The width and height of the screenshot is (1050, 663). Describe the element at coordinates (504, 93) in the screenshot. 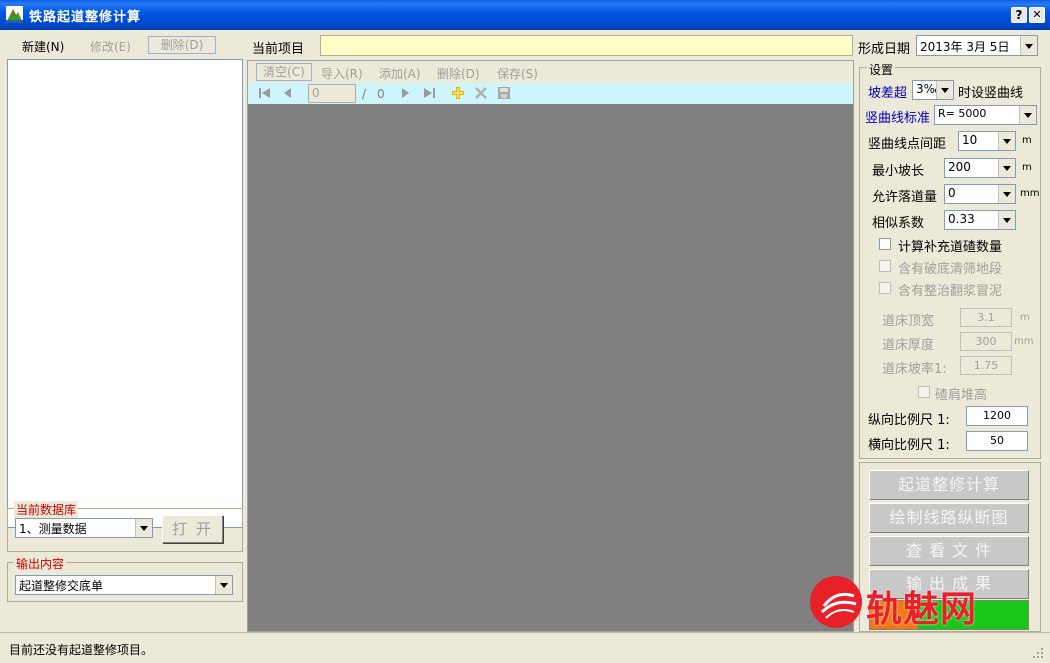

I see `save-record-icon` at that location.